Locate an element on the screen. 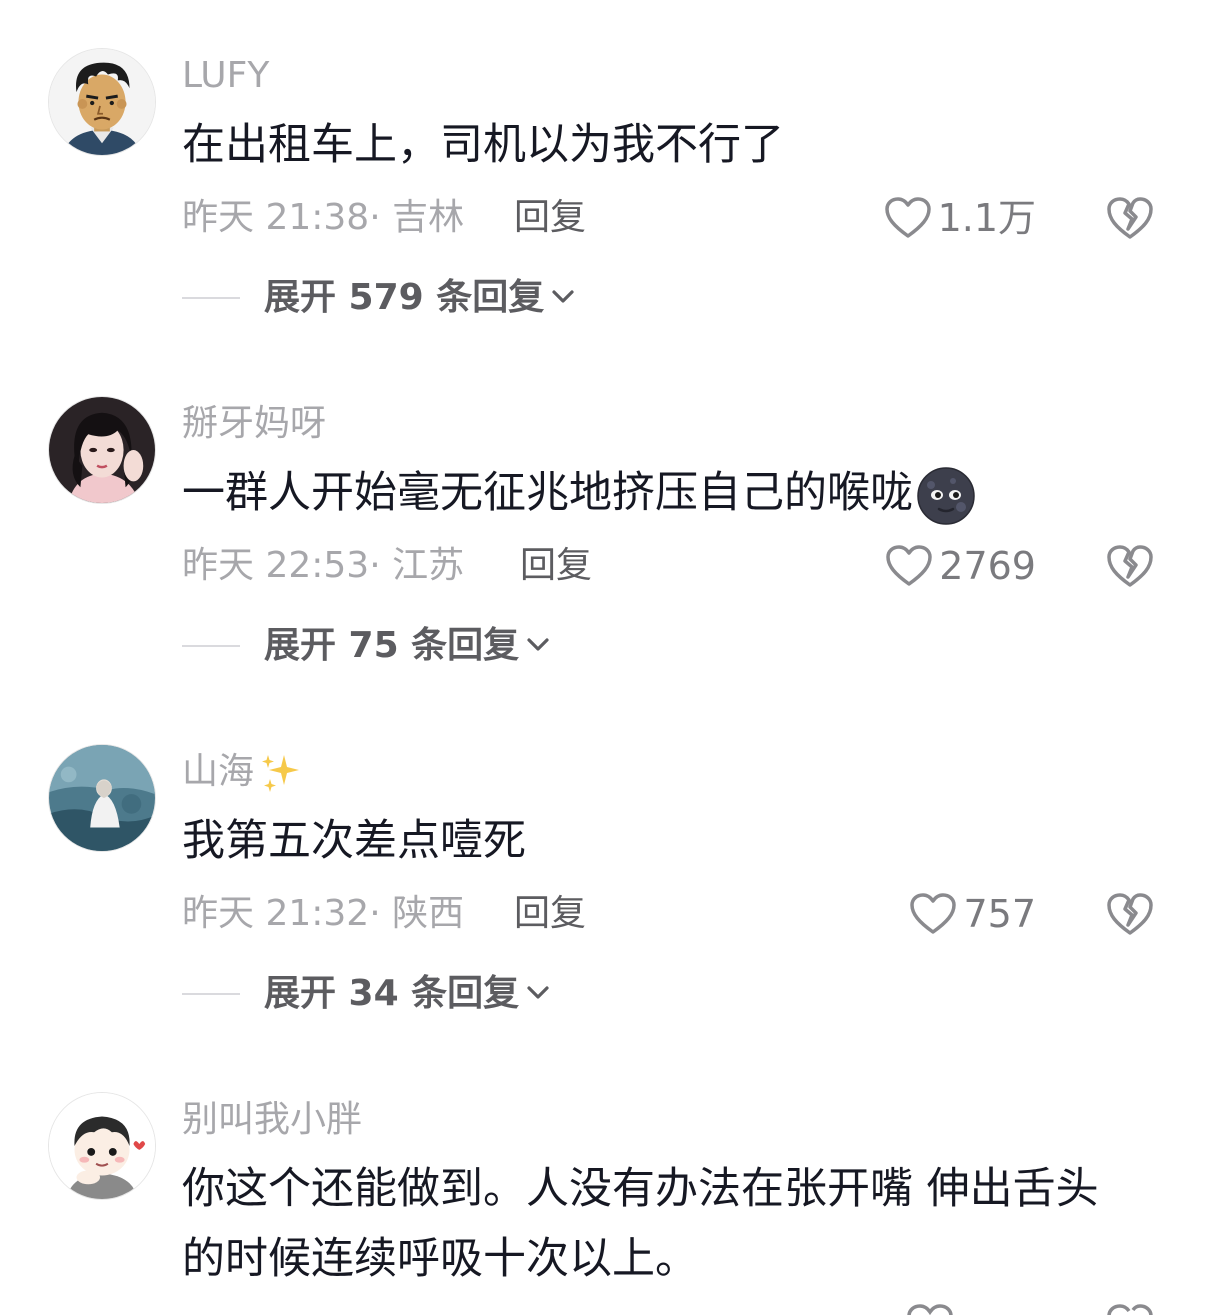  partial-heart-icon is located at coordinates (930, 1309).